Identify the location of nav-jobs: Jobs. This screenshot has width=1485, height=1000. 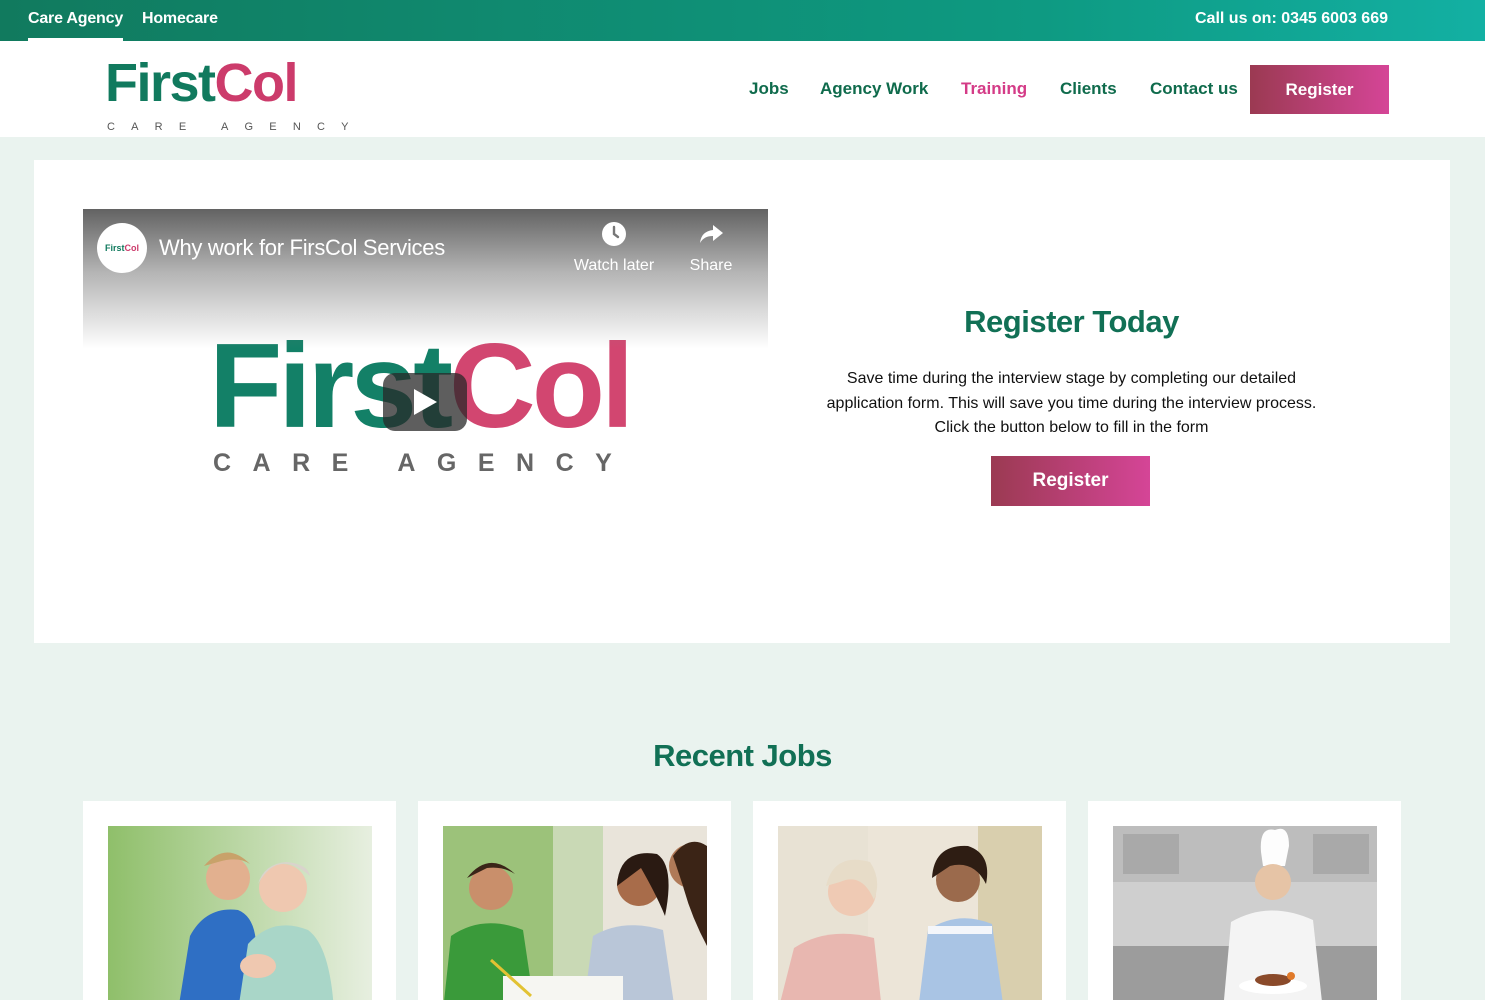
(769, 89).